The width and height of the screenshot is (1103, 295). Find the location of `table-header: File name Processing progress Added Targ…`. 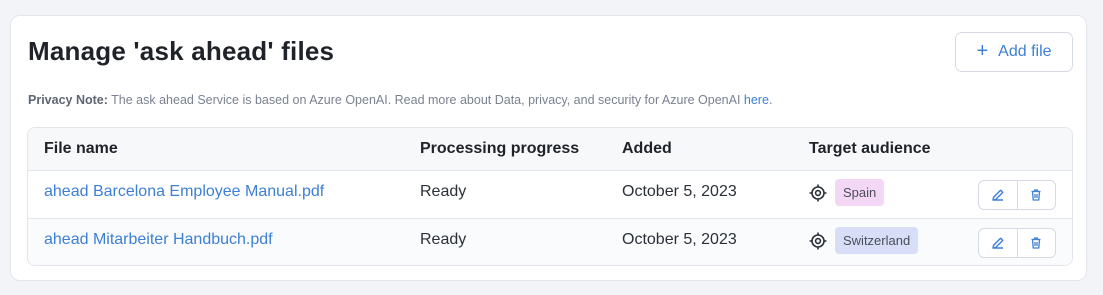

table-header: File name Processing progress Added Targ… is located at coordinates (550, 149).